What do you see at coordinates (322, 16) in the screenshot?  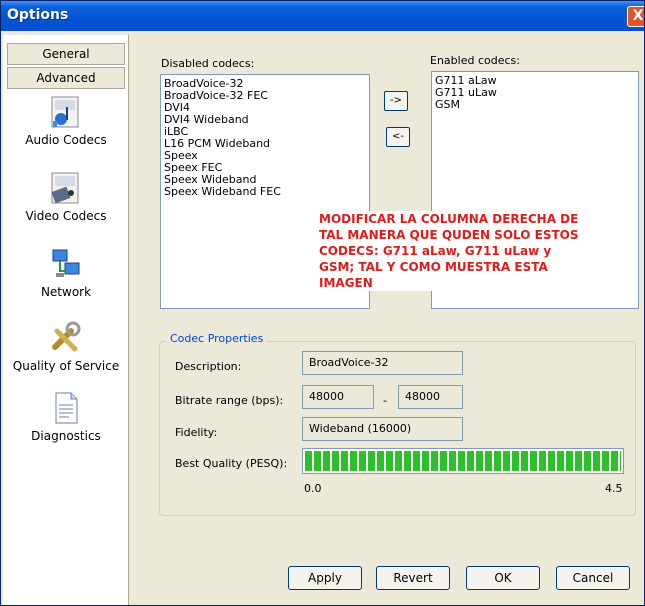 I see `title-bar: Options X` at bounding box center [322, 16].